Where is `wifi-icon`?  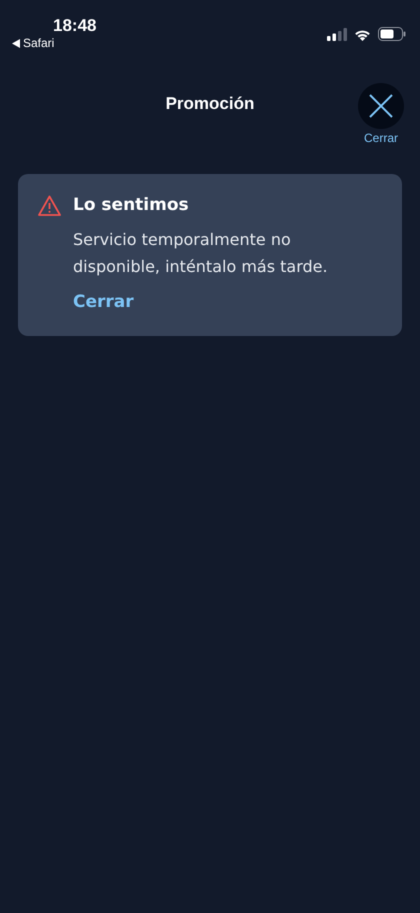
wifi-icon is located at coordinates (362, 34).